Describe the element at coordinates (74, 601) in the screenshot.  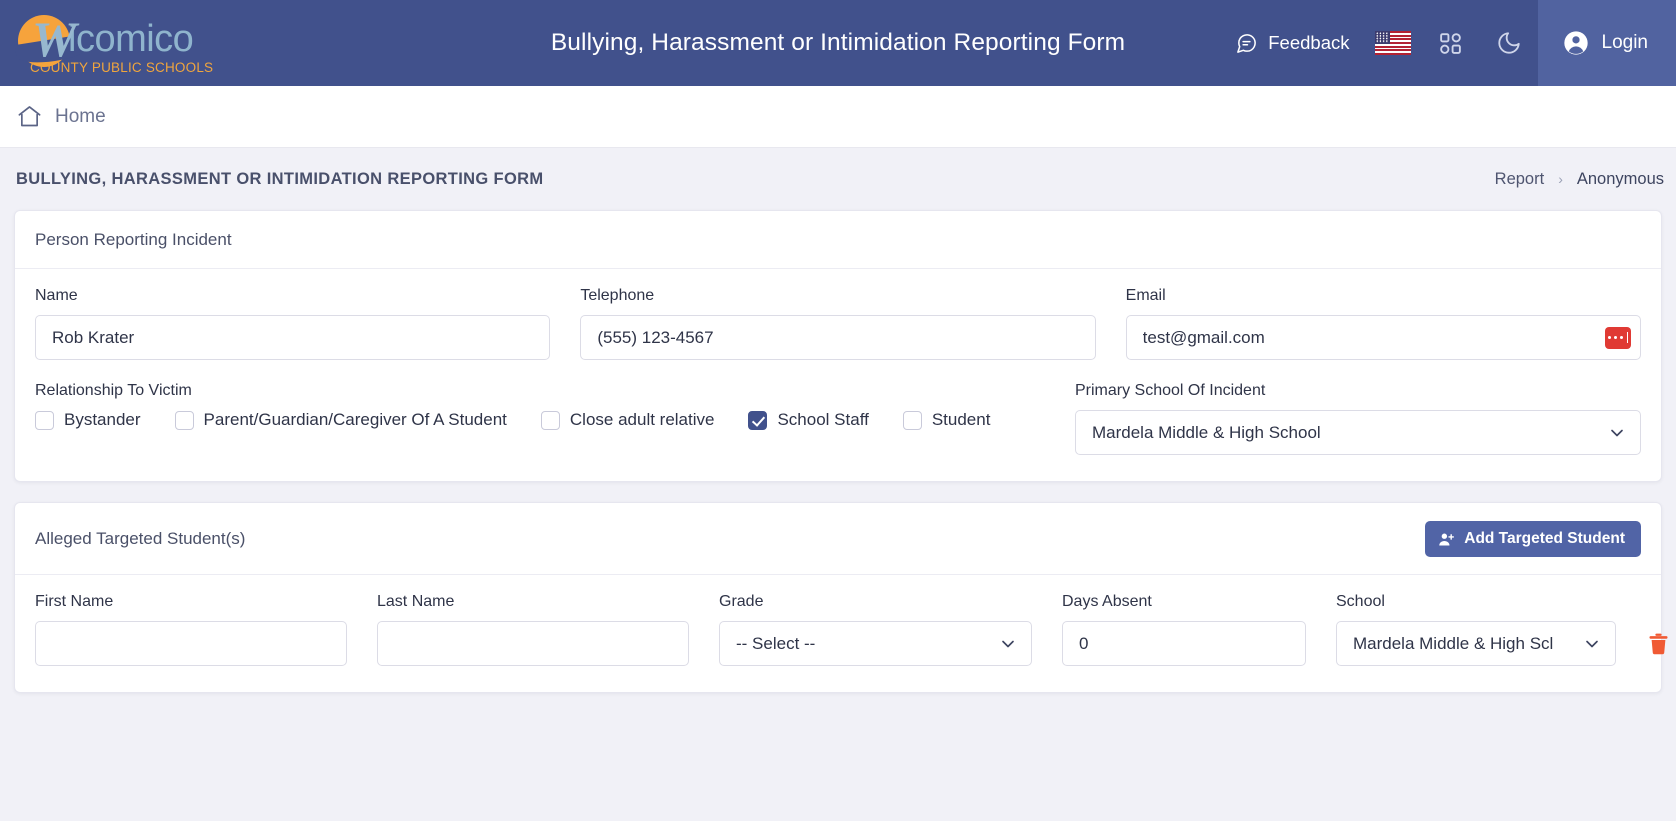
I see `first-name-label: First Name` at that location.